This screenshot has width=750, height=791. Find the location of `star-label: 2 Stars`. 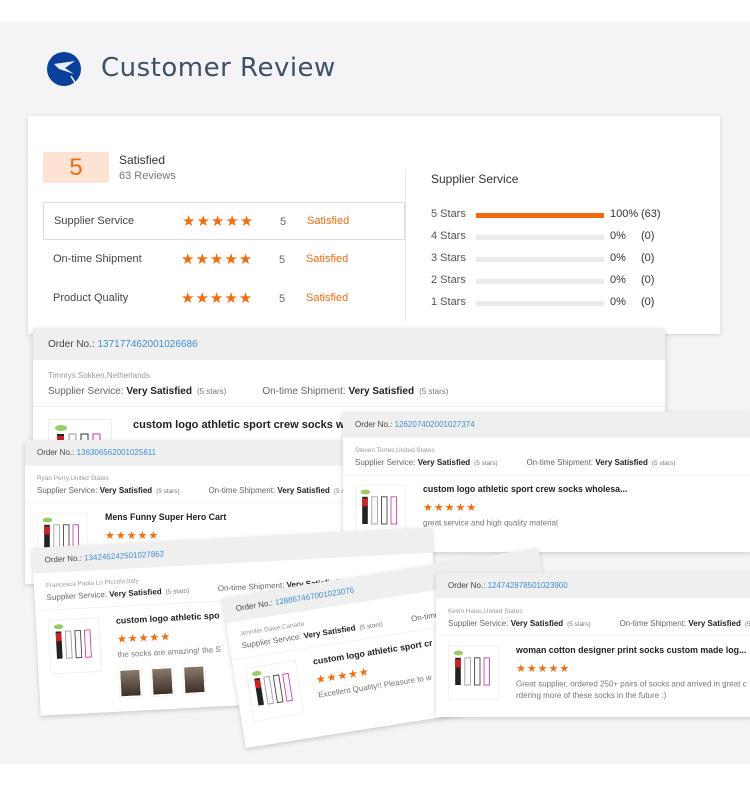

star-label: 2 Stars is located at coordinates (448, 280).